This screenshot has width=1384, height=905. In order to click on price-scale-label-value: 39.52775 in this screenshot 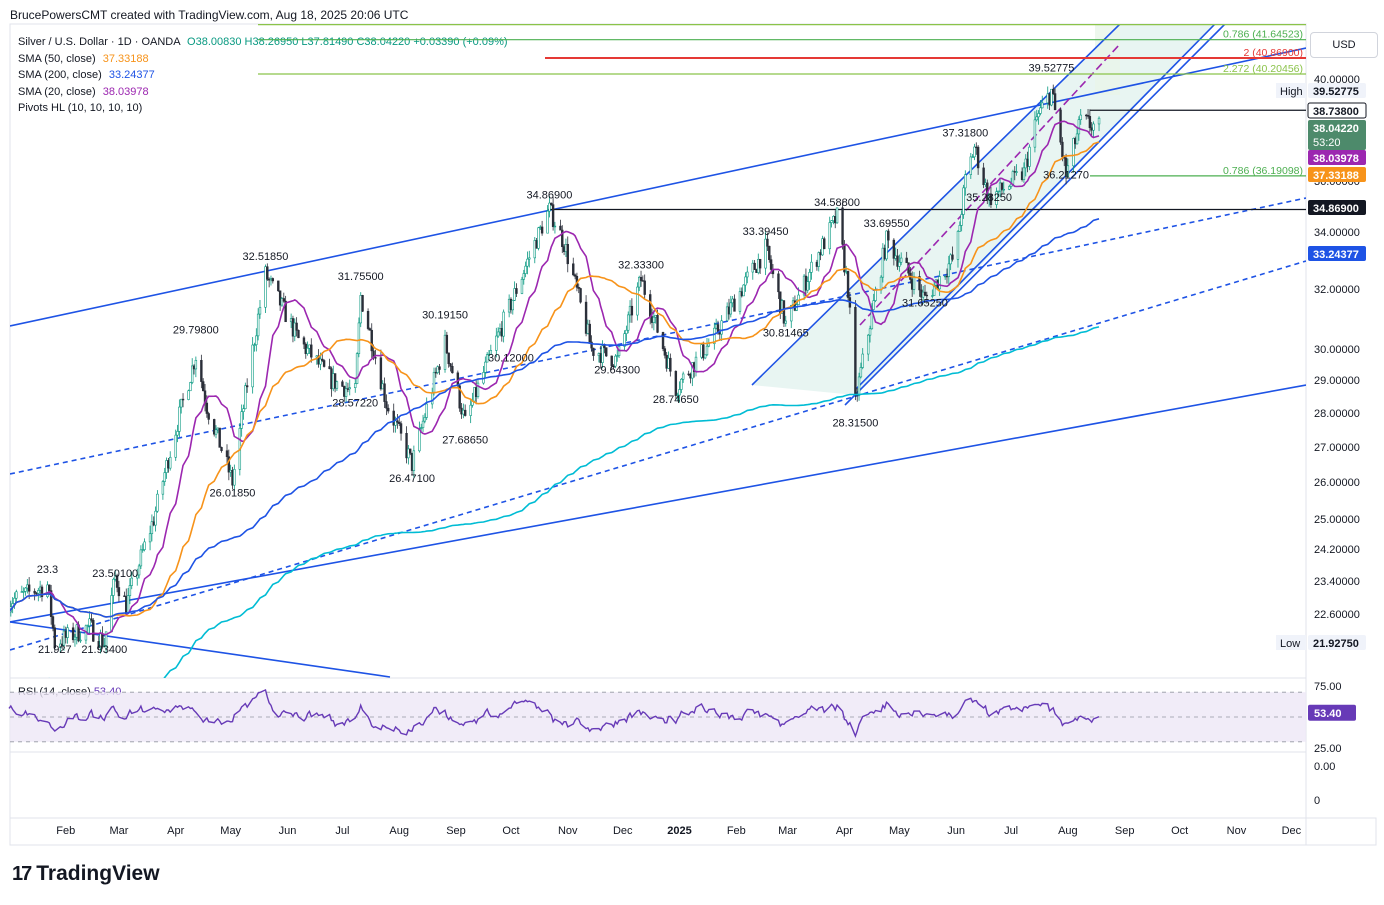, I will do `click(1336, 92)`.